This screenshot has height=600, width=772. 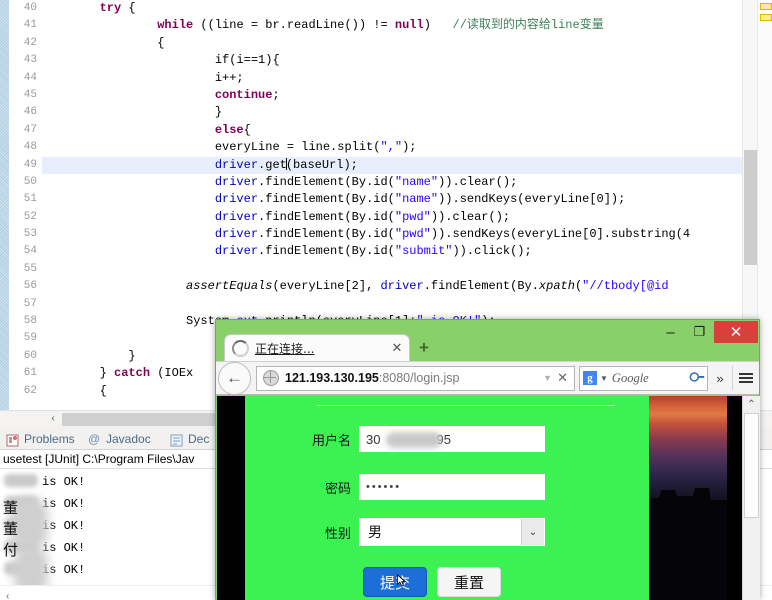 What do you see at coordinates (30, 216) in the screenshot?
I see `line-number: 52` at bounding box center [30, 216].